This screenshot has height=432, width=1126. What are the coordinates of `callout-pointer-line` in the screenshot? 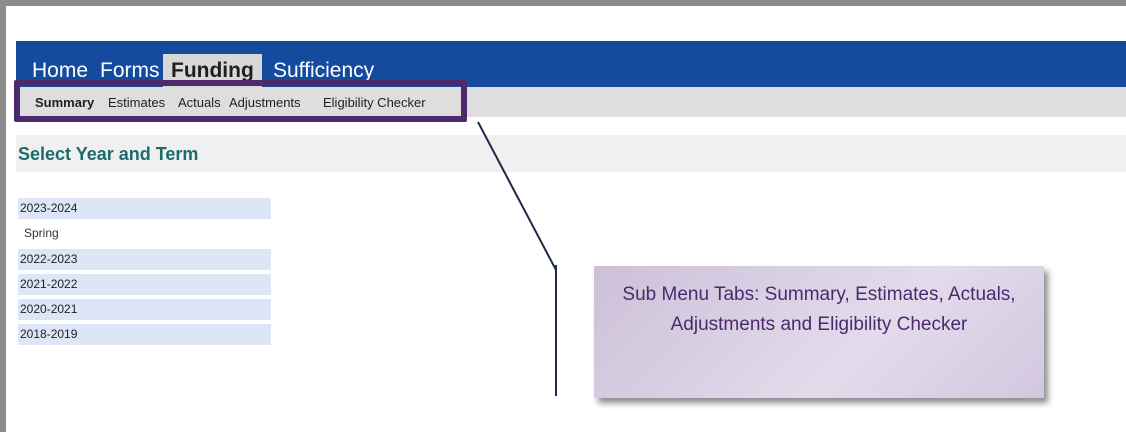 It's located at (517, 196).